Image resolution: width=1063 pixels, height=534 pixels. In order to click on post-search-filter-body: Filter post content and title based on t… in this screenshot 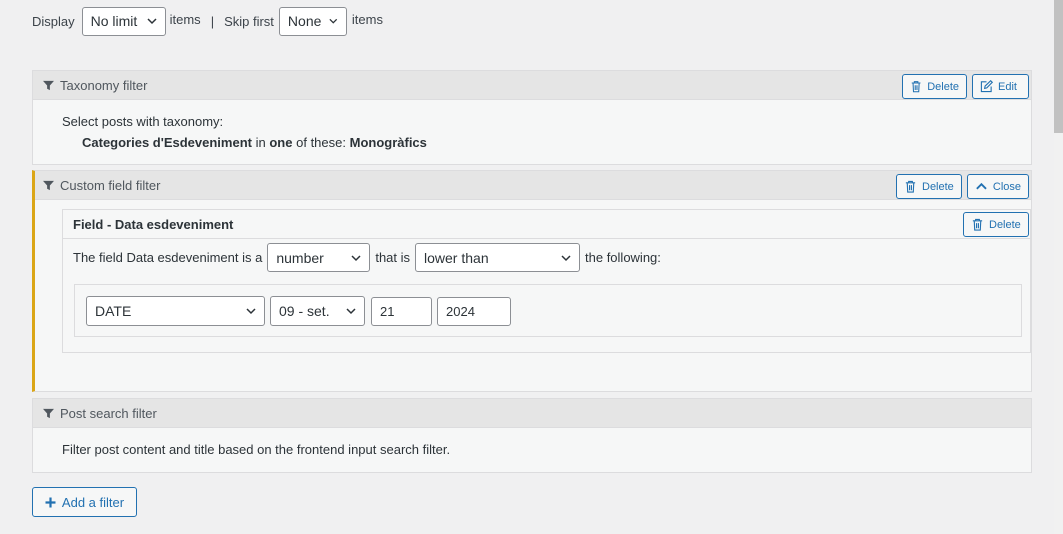, I will do `click(532, 450)`.